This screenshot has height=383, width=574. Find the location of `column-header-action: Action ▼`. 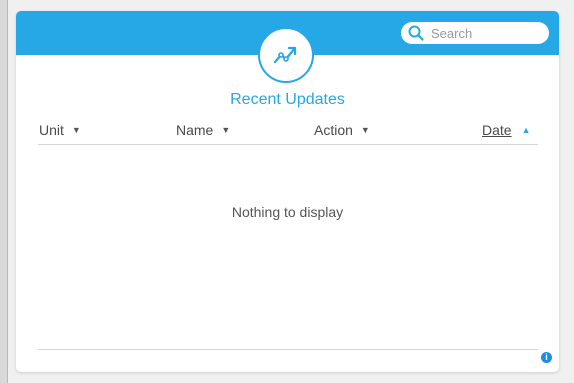

column-header-action: Action ▼ is located at coordinates (342, 130).